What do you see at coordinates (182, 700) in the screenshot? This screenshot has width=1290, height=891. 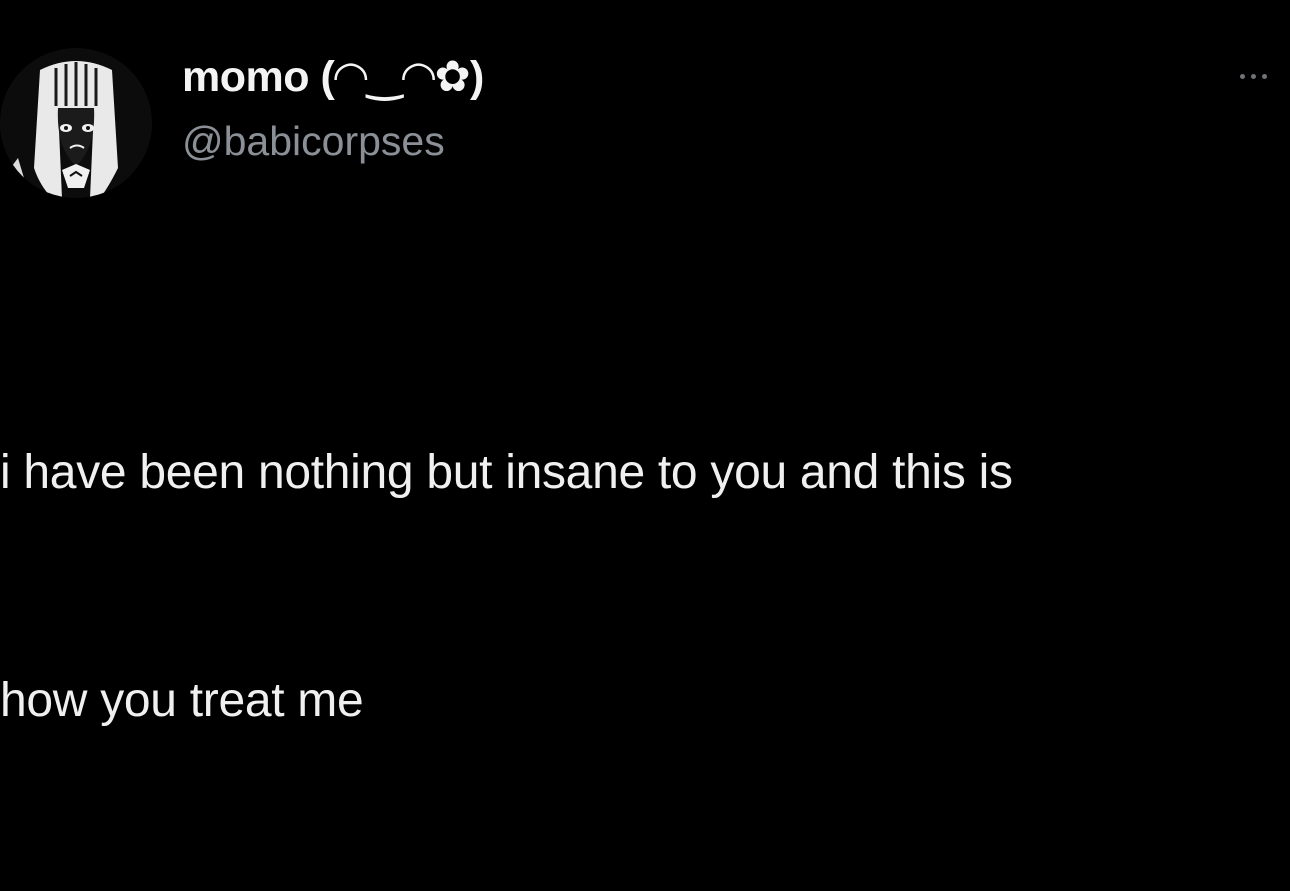 I see `tweet-text-line: how you treat me` at bounding box center [182, 700].